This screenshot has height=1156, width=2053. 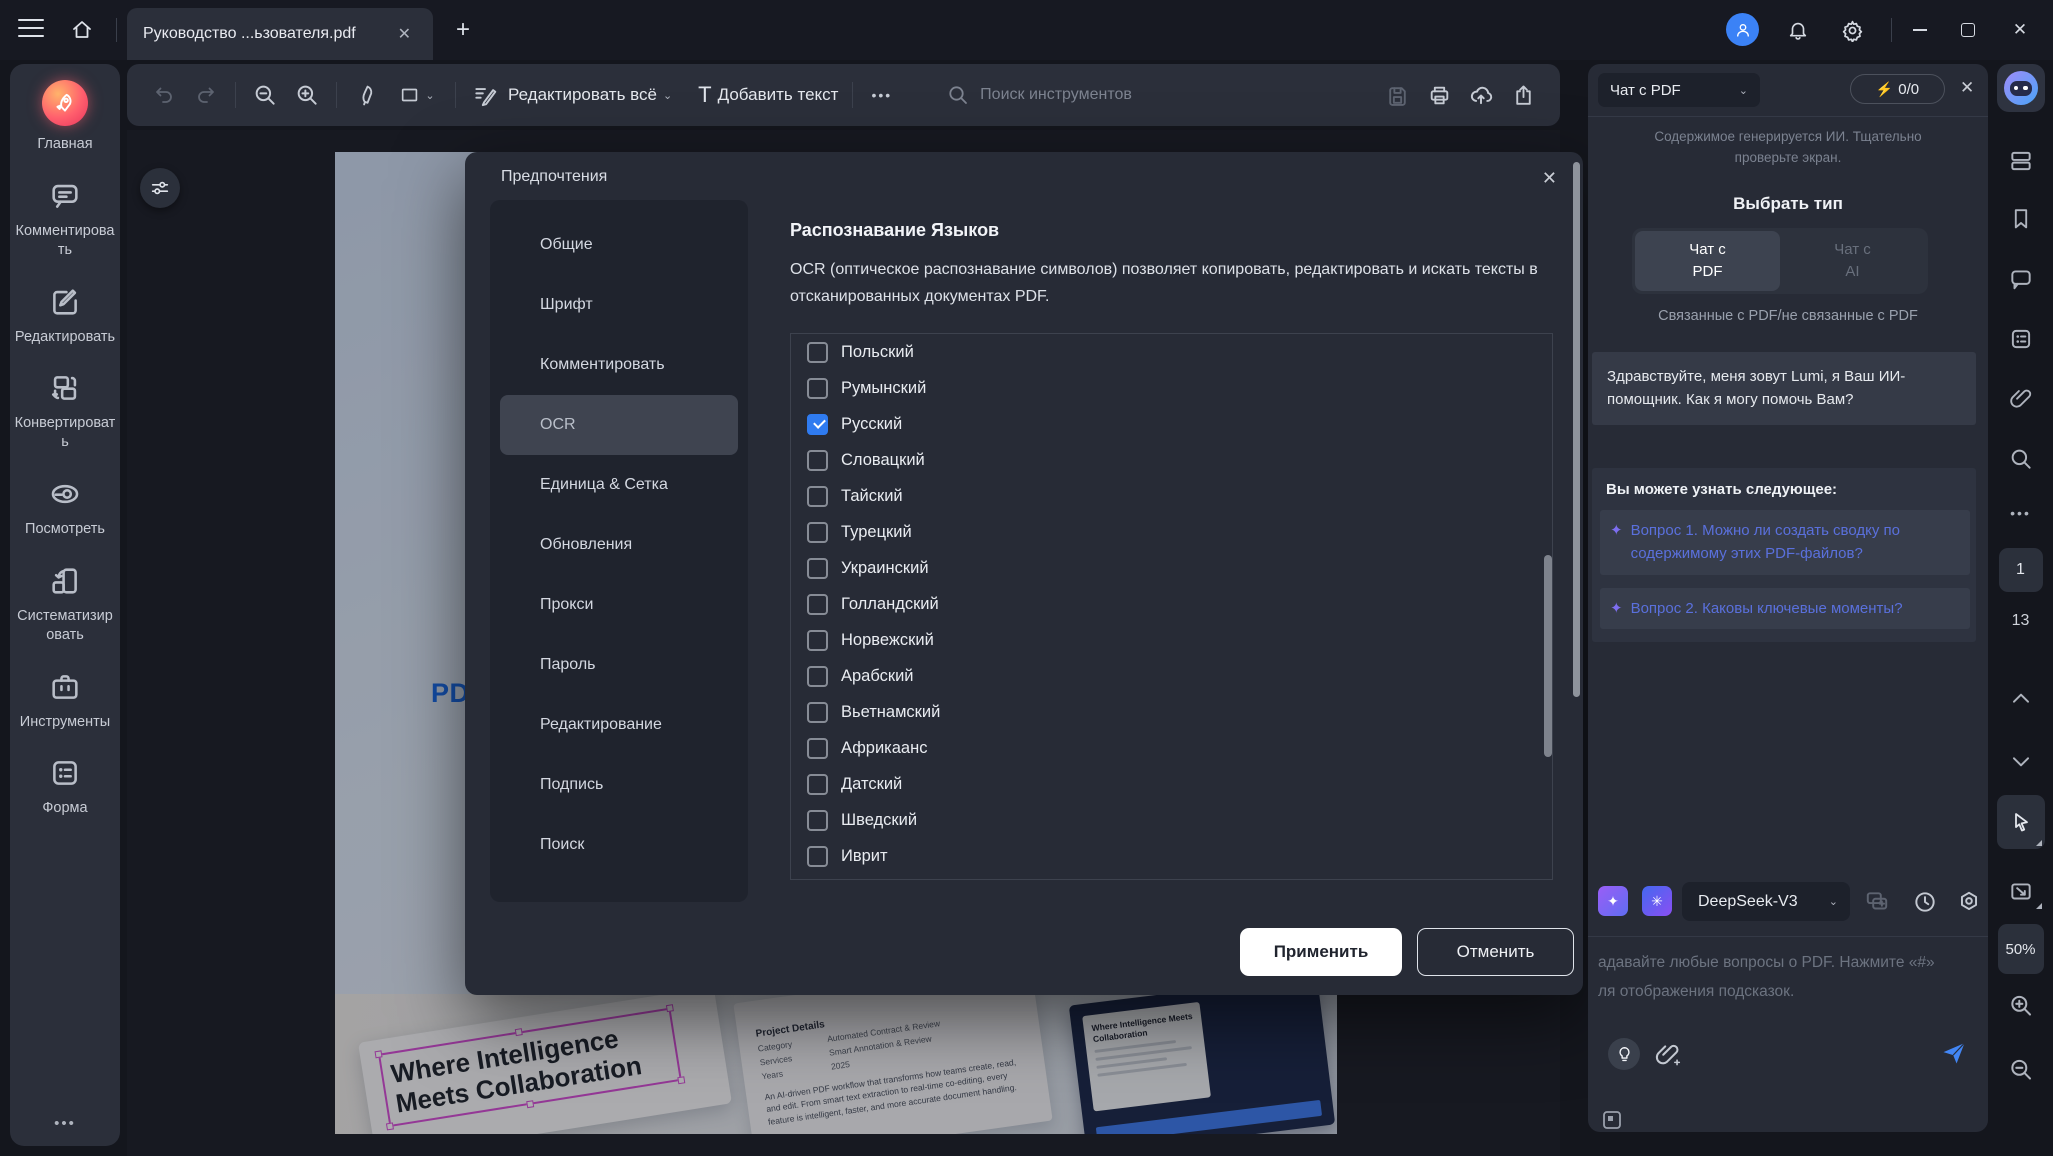 What do you see at coordinates (485, 95) in the screenshot?
I see `edit-all-icon` at bounding box center [485, 95].